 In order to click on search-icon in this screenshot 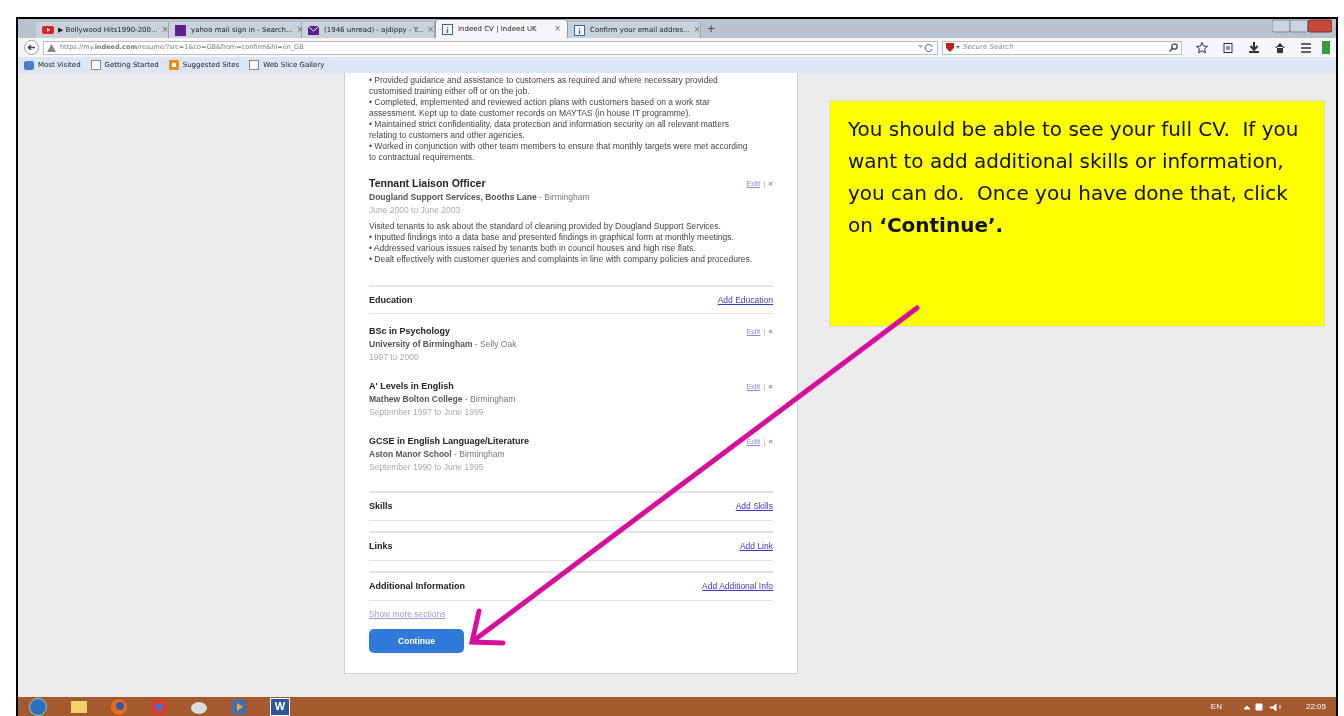, I will do `click(1173, 47)`.